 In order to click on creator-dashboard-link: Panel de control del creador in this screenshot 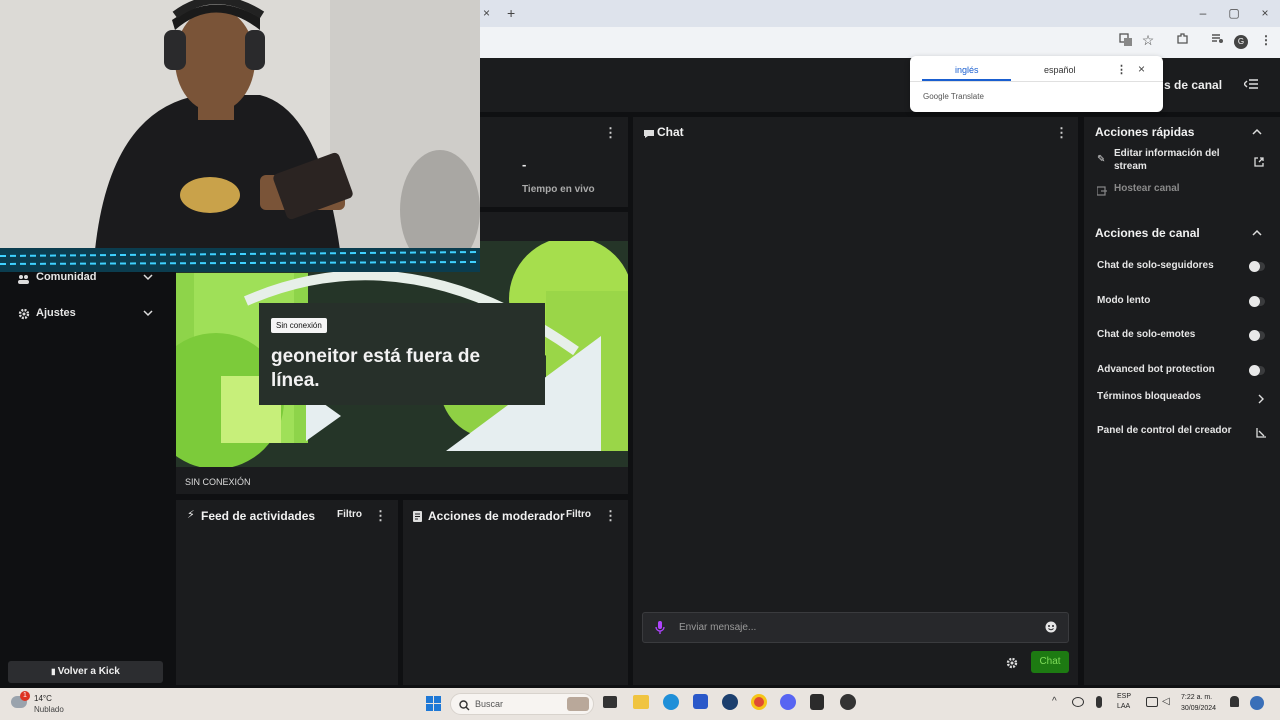, I will do `click(1164, 430)`.